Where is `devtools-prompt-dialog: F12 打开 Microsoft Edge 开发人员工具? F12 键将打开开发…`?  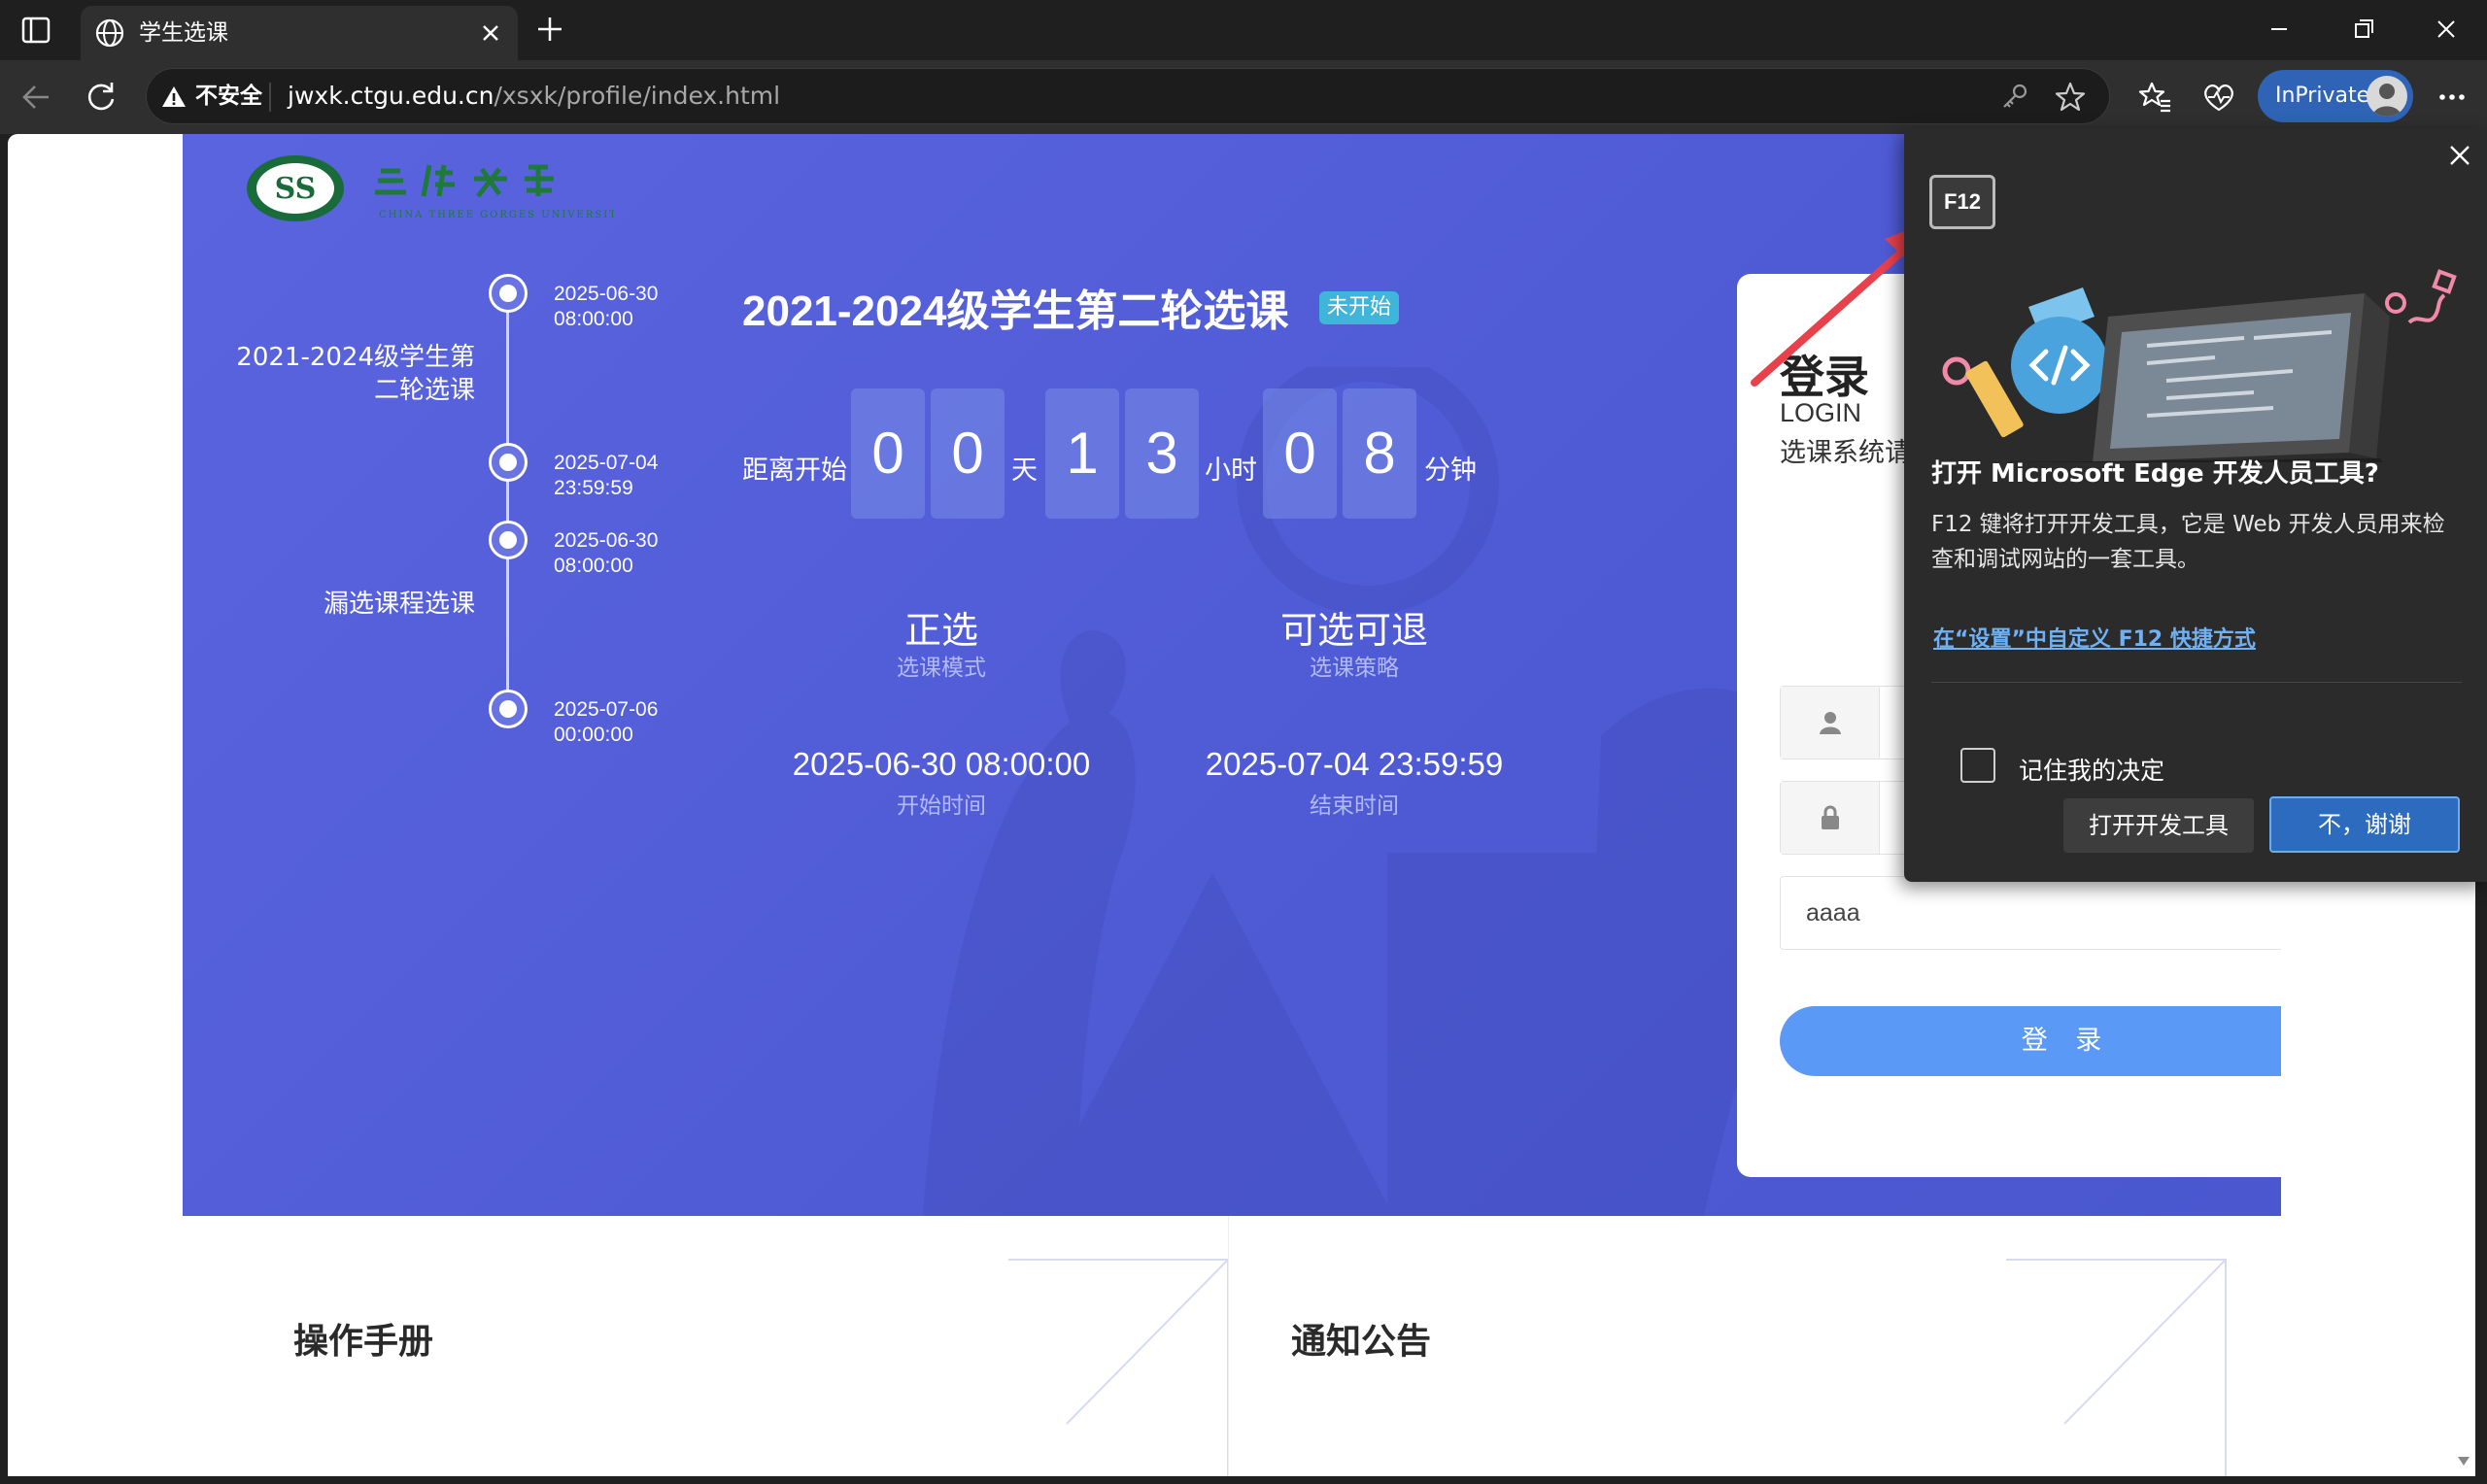
devtools-prompt-dialog: F12 打开 Microsoft Edge 开发人员工具? F12 键将打开开发… is located at coordinates (2195, 505).